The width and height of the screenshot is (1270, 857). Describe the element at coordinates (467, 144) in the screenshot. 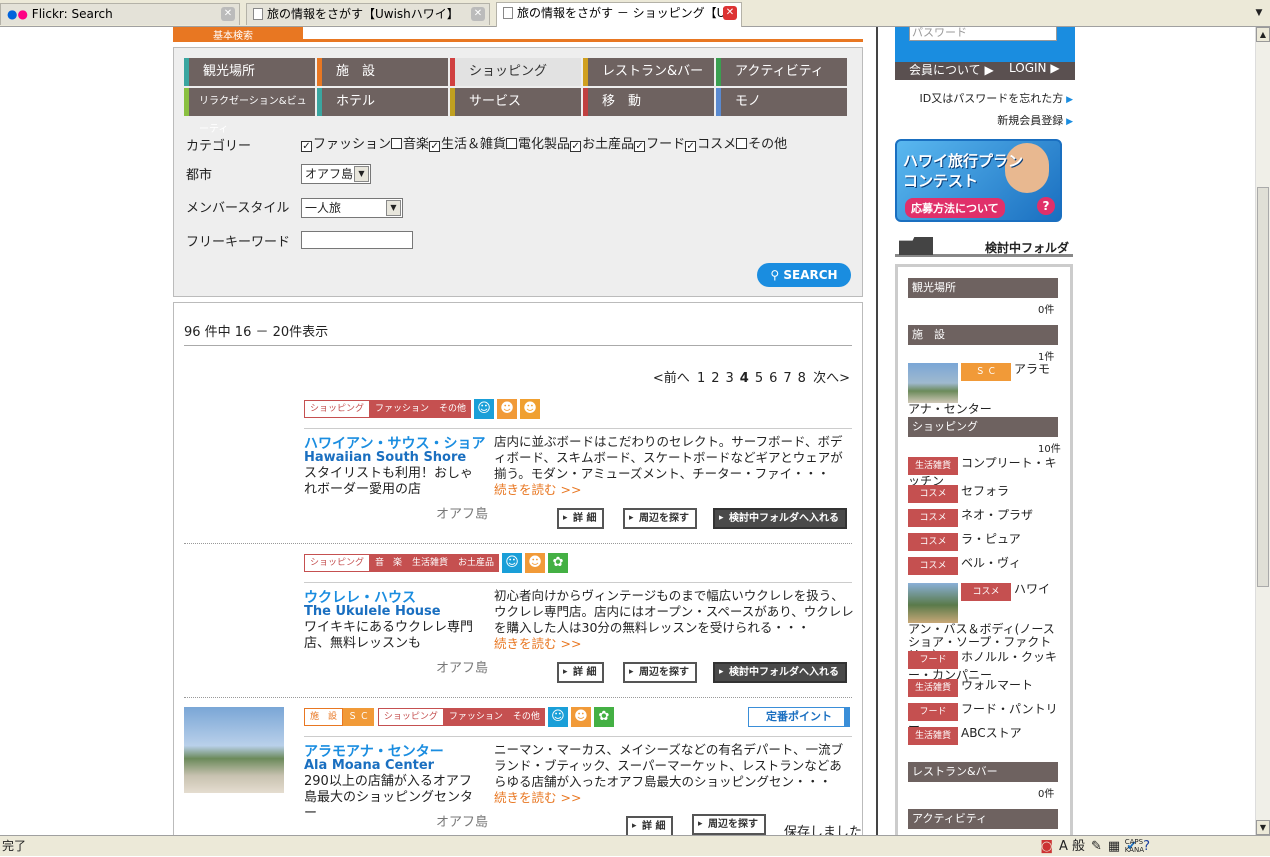

I see `category-option: ✓ 生活＆雑貨` at that location.